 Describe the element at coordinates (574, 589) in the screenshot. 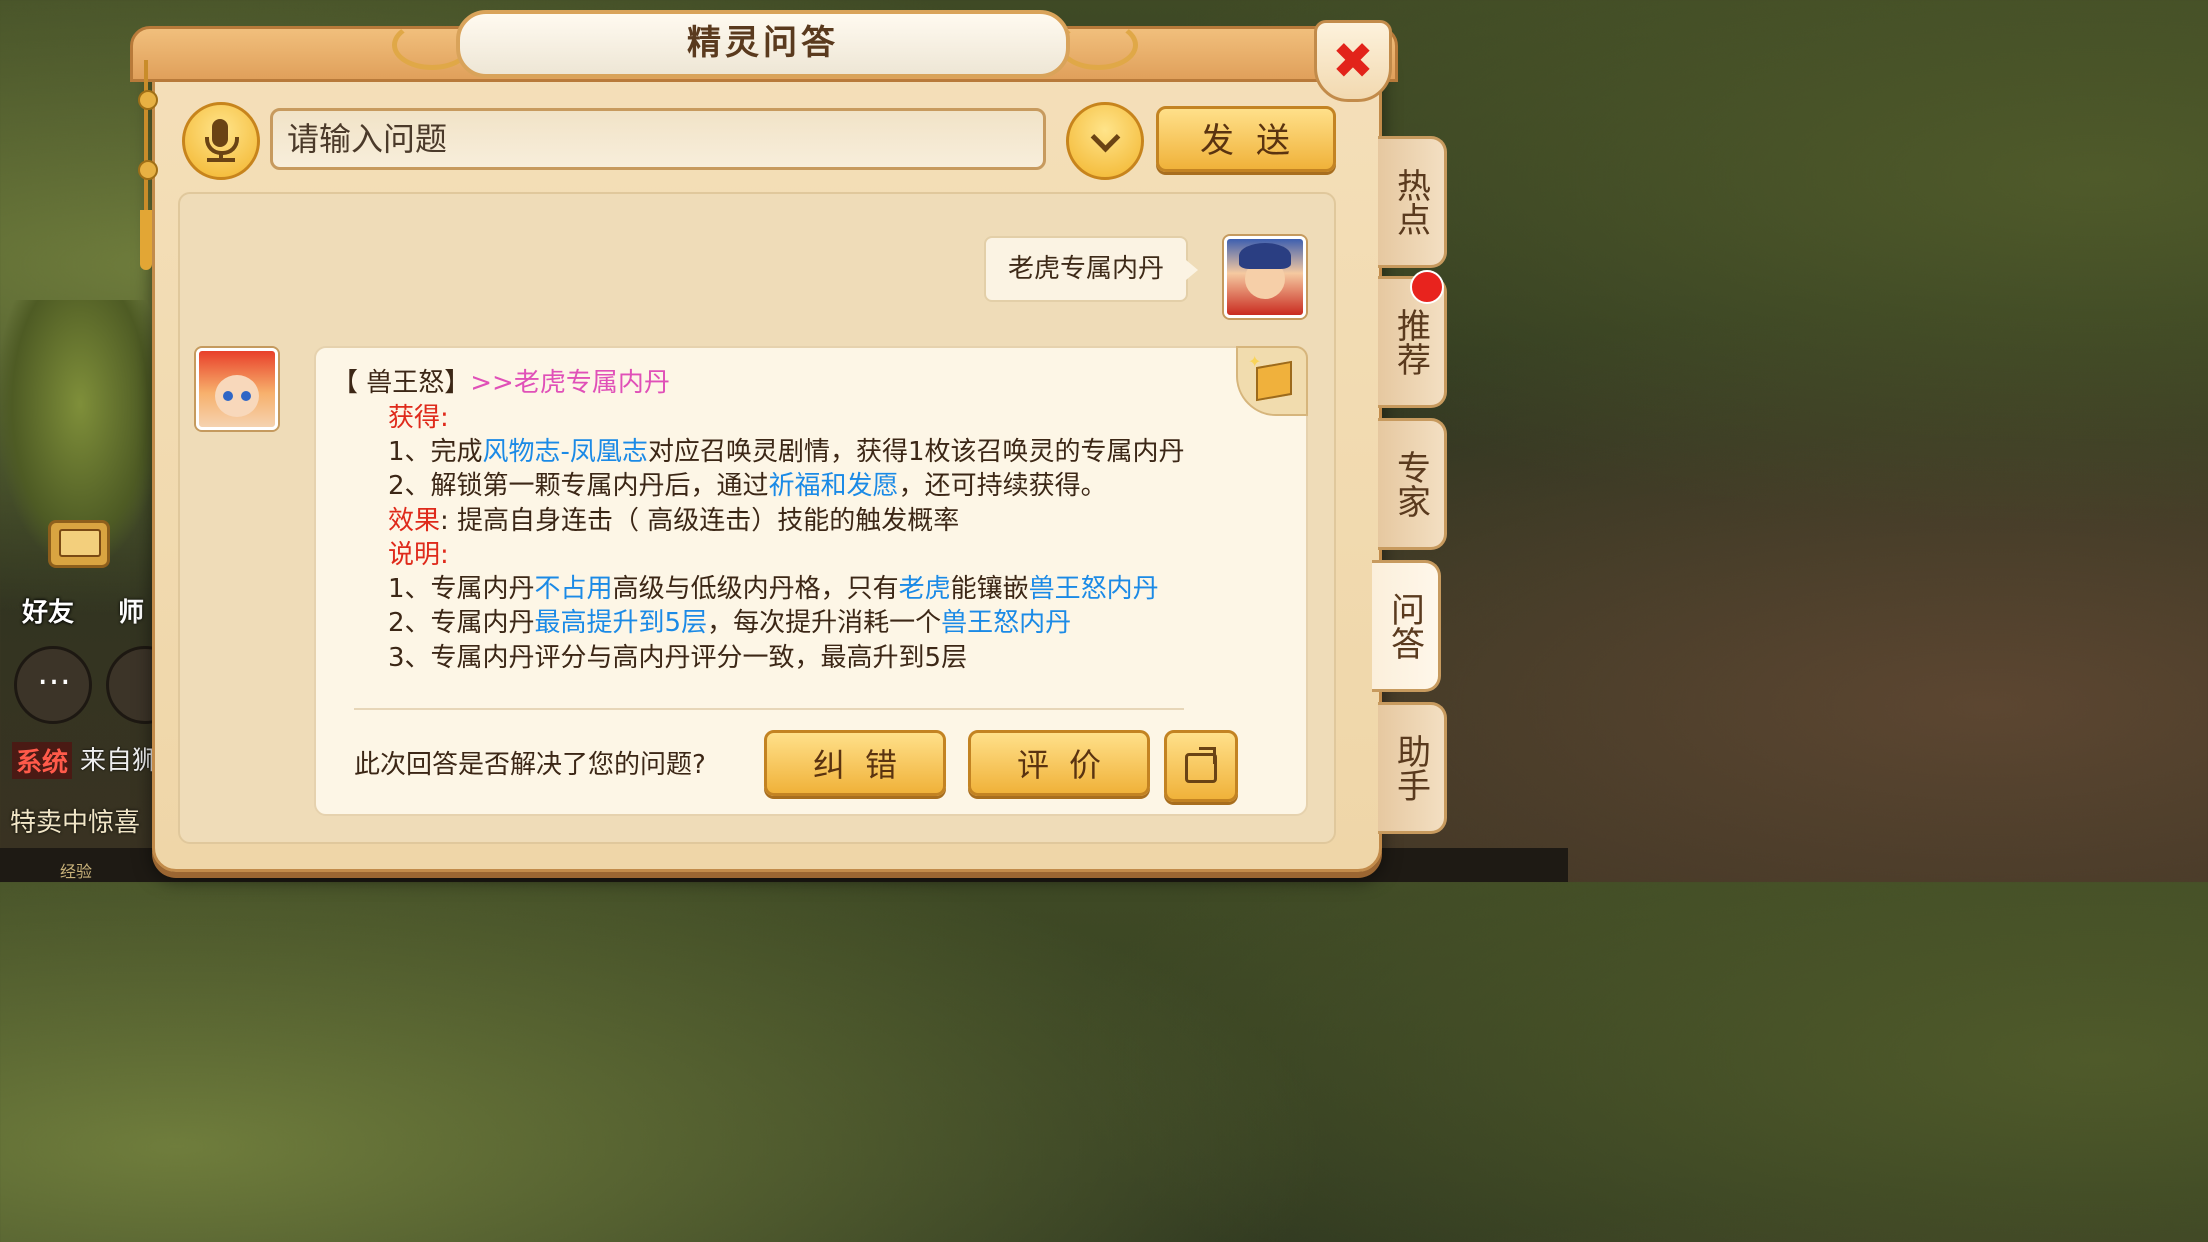

I see `not-occupy-link: 不占用` at that location.